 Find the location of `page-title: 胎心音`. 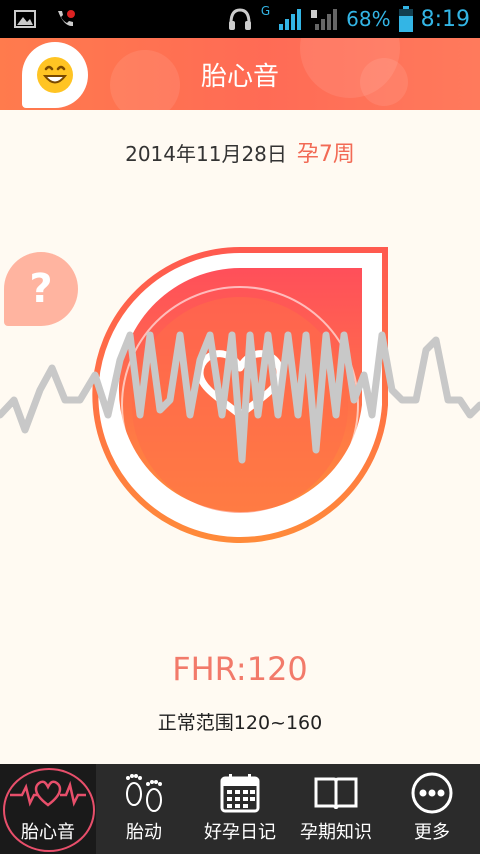

page-title: 胎心音 is located at coordinates (239, 77).